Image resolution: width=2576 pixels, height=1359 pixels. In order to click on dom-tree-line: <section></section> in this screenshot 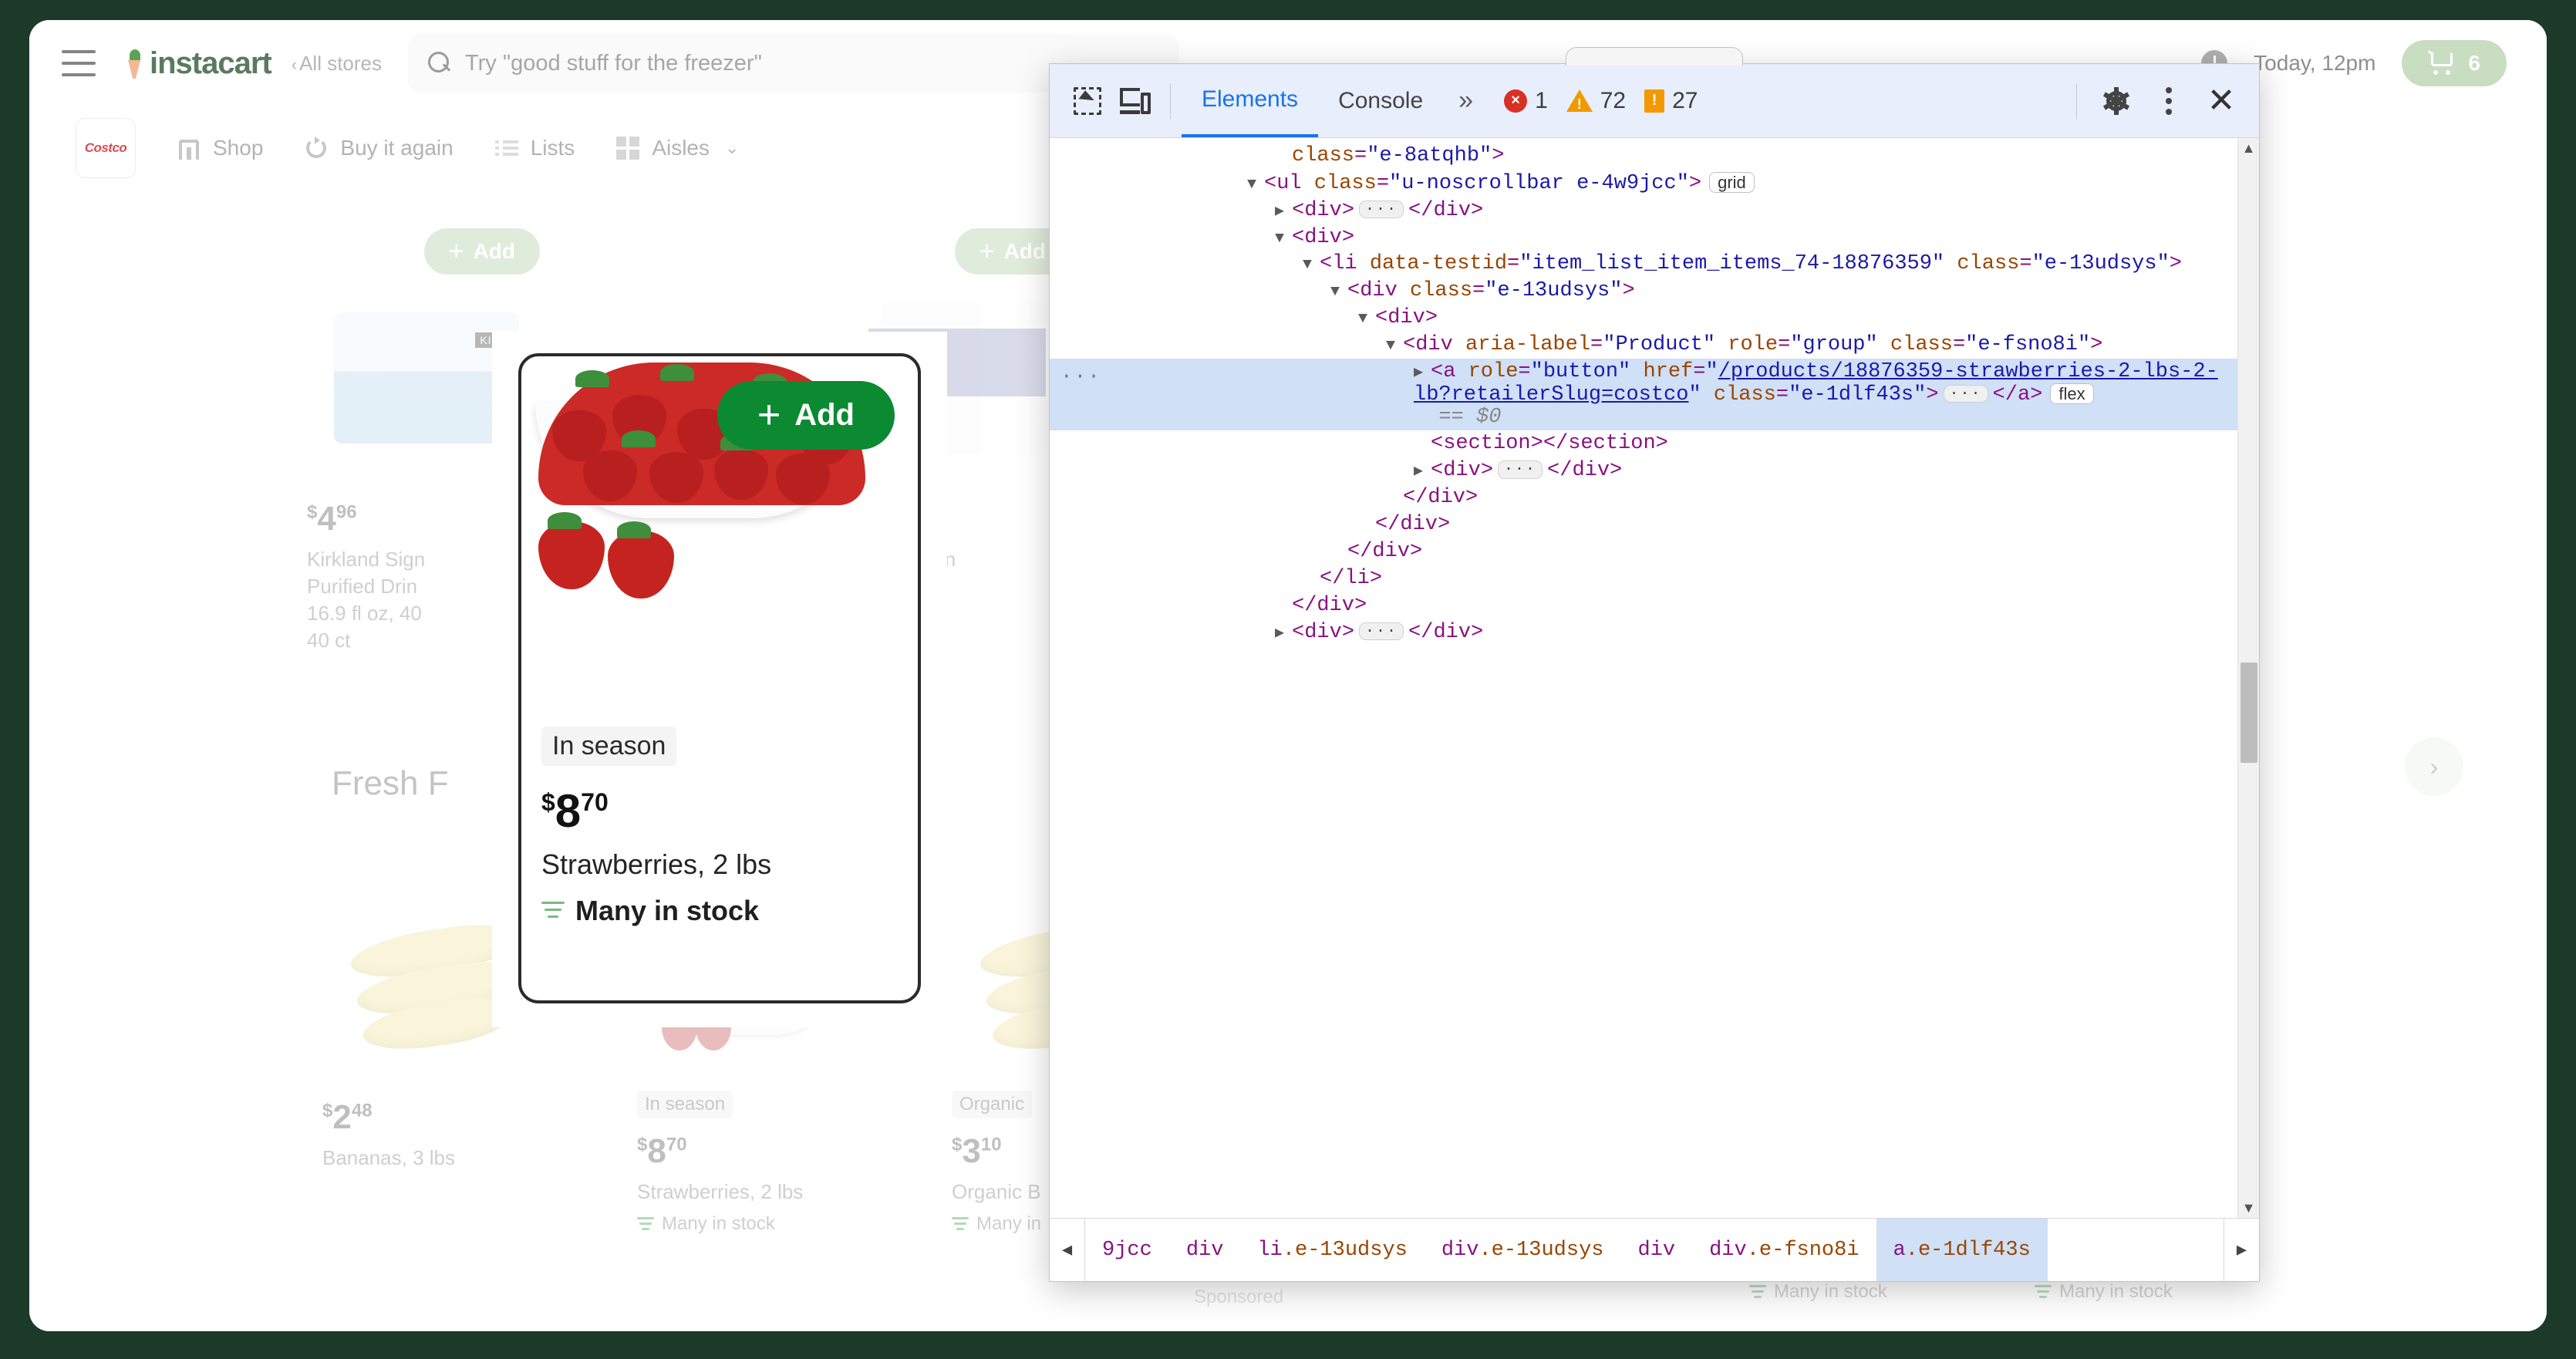, I will do `click(1643, 443)`.